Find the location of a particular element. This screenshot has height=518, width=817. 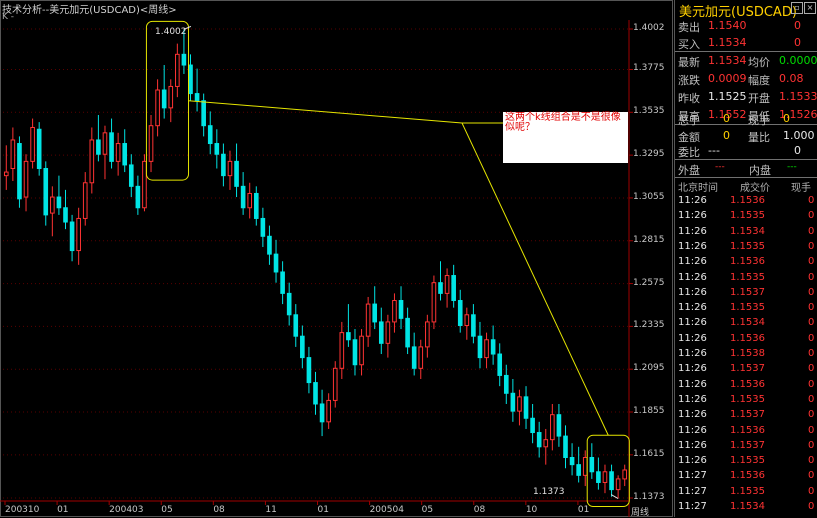

y-tick-label: 1.3535 is located at coordinates (649, 111).